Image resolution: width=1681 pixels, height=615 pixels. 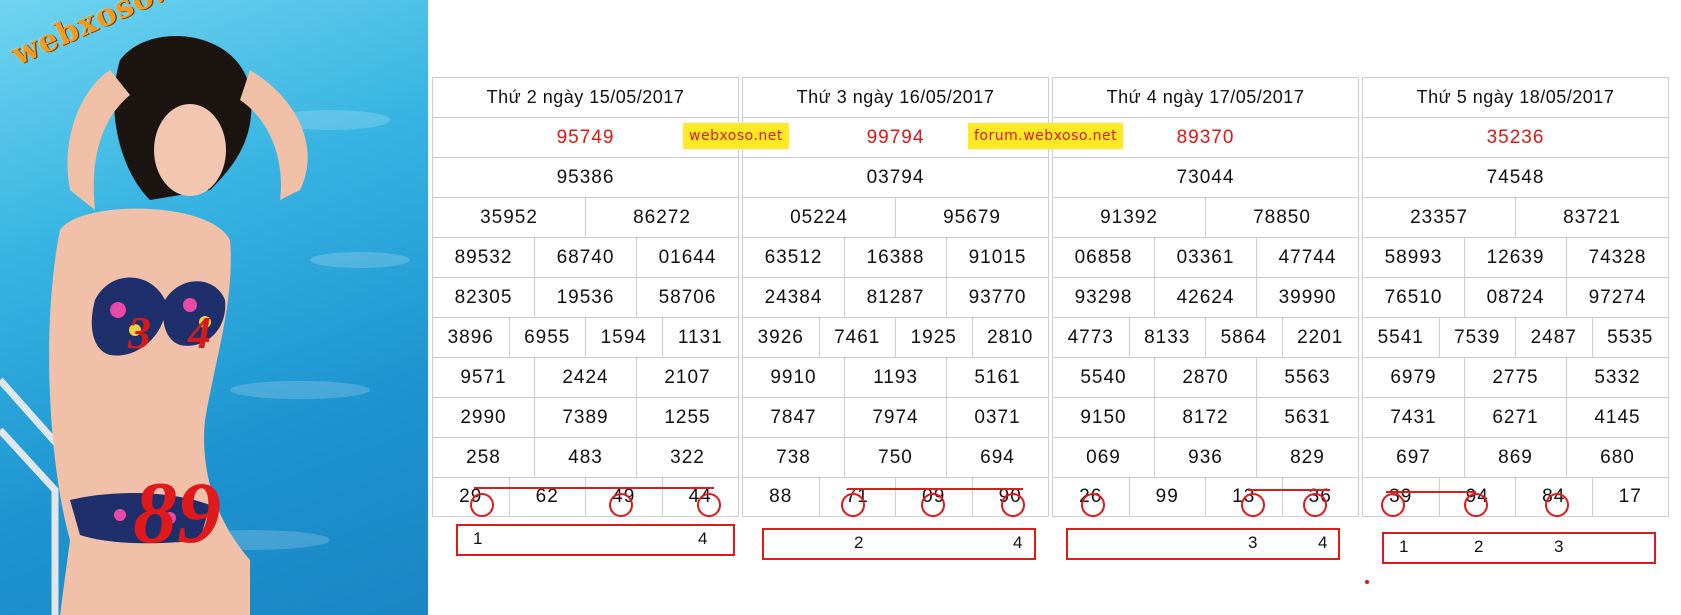 I want to click on fifth-prize: 1255, so click(x=687, y=417).